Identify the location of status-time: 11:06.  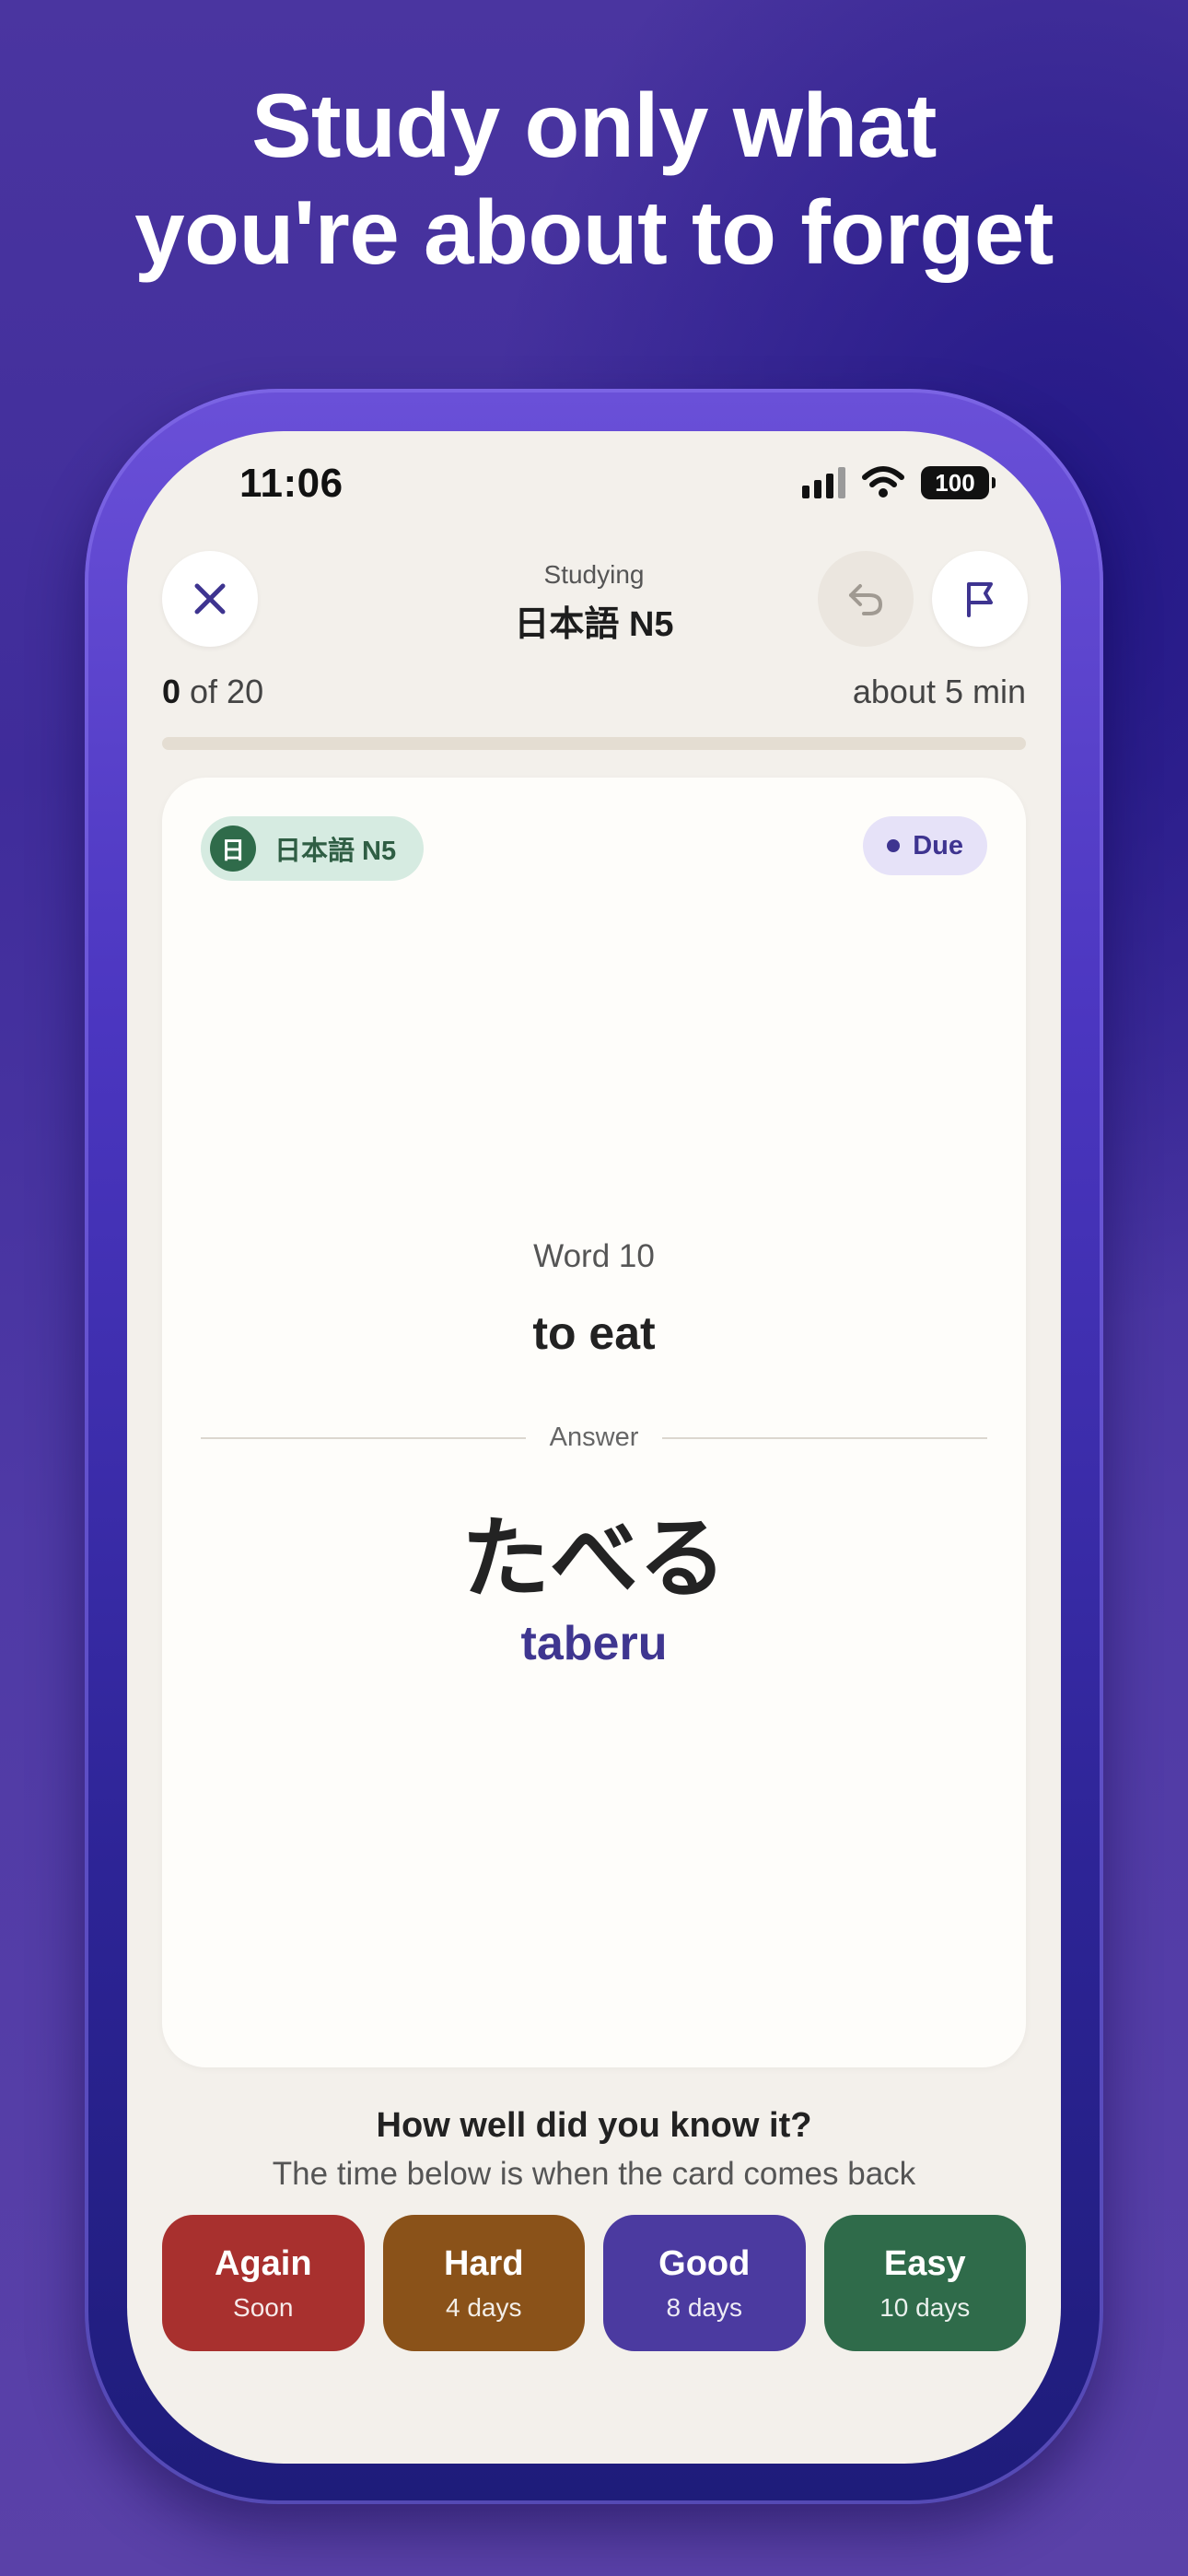
(291, 484).